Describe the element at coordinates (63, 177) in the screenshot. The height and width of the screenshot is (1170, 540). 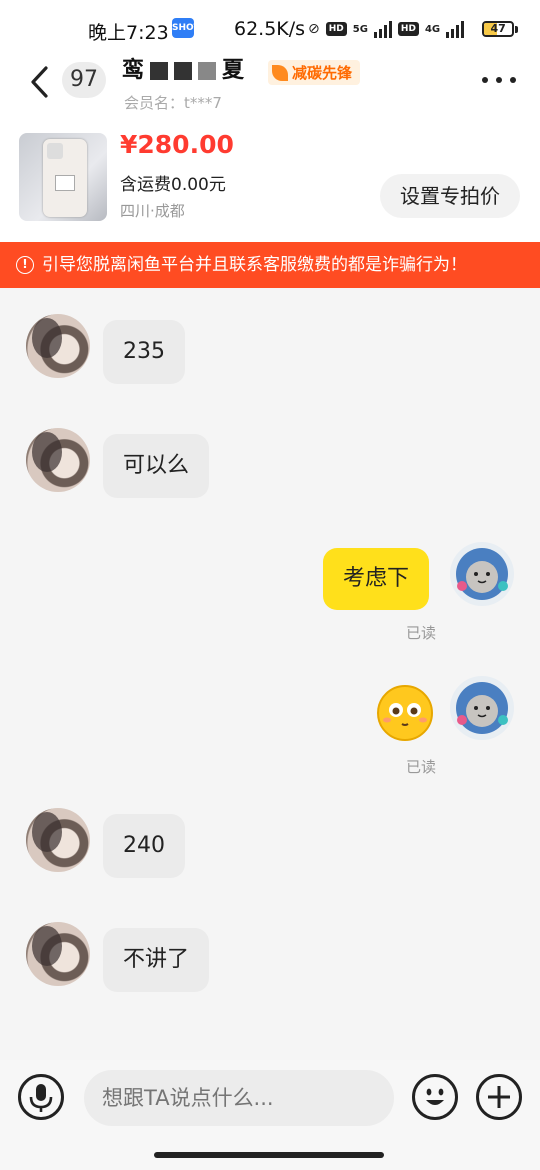
I see `product-thumbnail` at that location.